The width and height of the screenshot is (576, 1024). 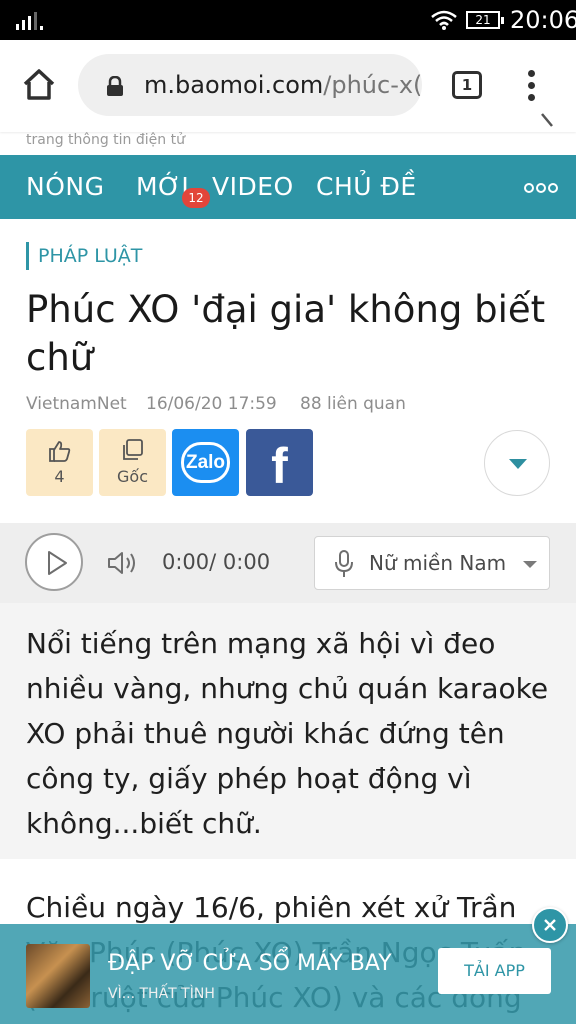 I want to click on home-icon, so click(x=39, y=85).